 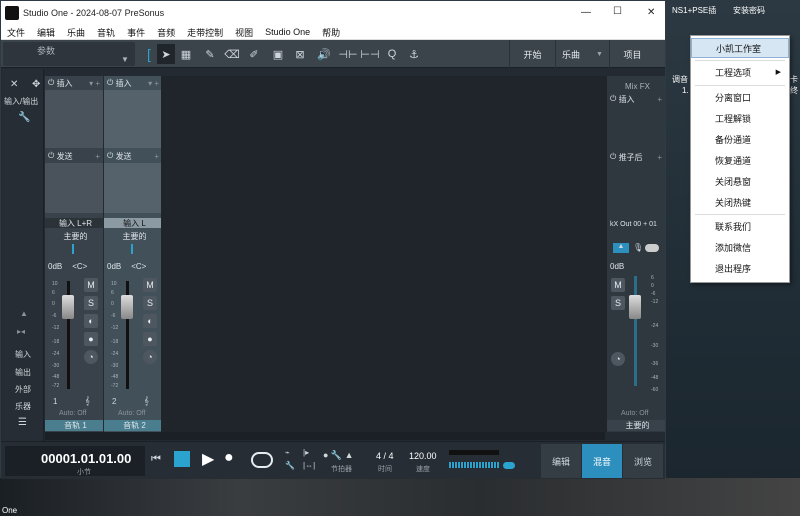 I want to click on menu-transport: 走带控制, so click(x=205, y=32).